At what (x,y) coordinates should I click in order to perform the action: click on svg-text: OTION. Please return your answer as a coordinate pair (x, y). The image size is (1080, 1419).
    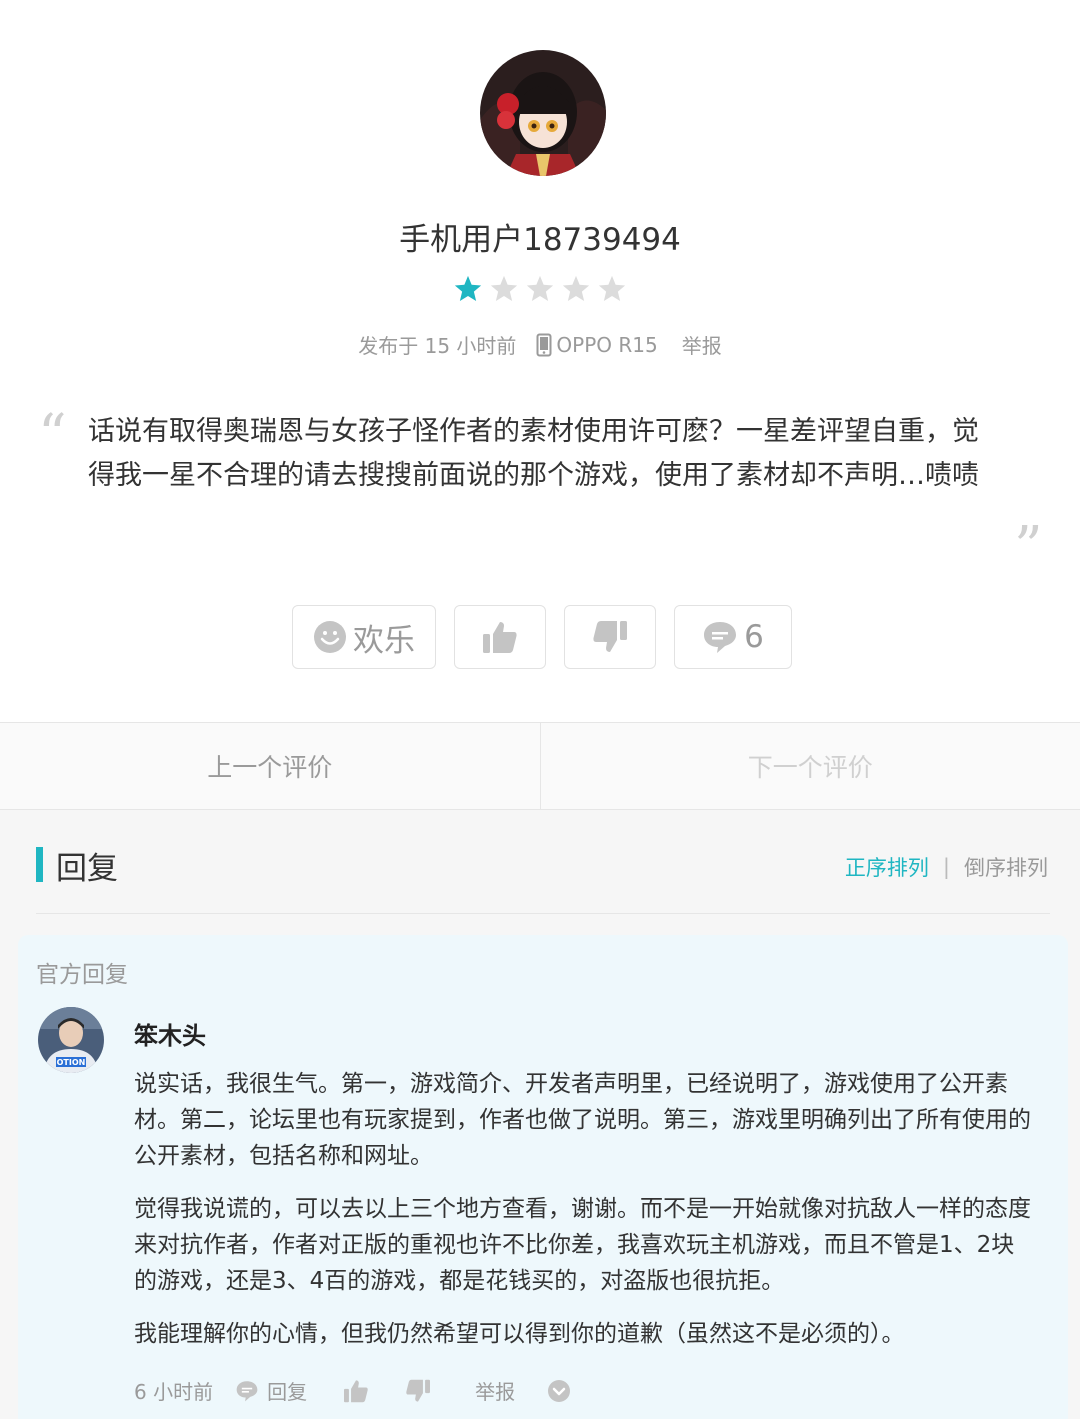
    Looking at the image, I should click on (71, 1062).